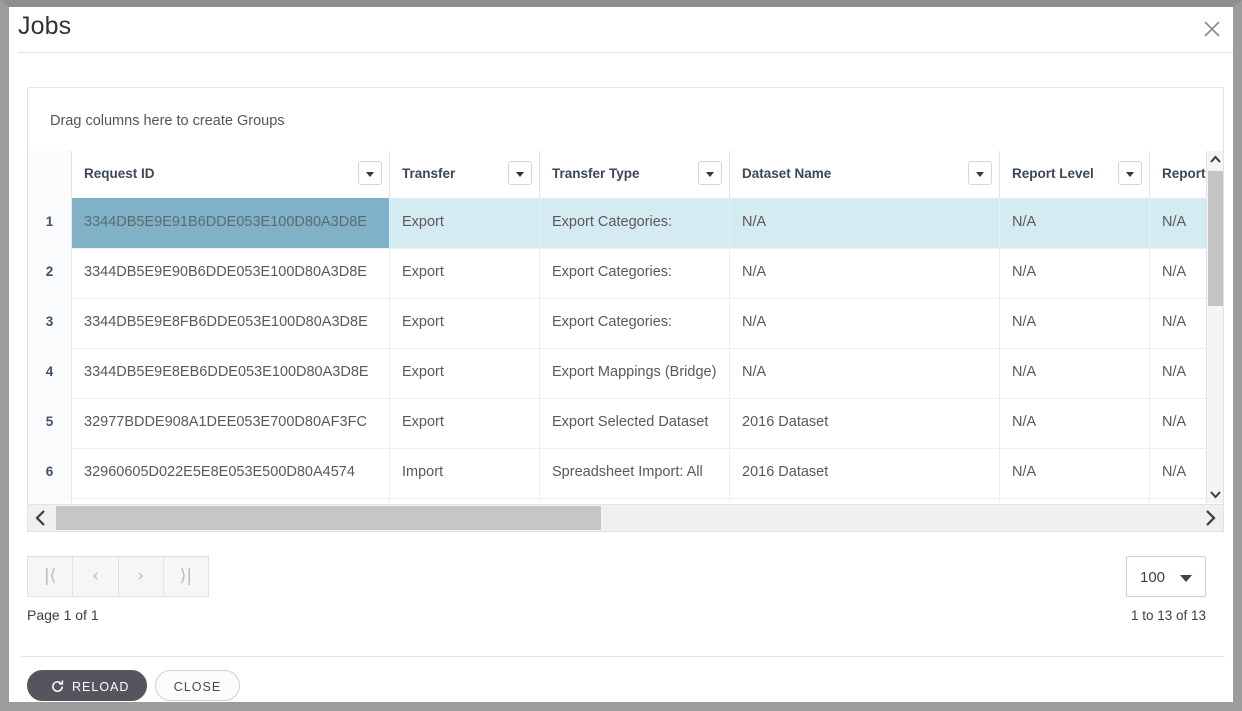 The width and height of the screenshot is (1242, 711). Describe the element at coordinates (1214, 327) in the screenshot. I see `vertical-scrollbar` at that location.